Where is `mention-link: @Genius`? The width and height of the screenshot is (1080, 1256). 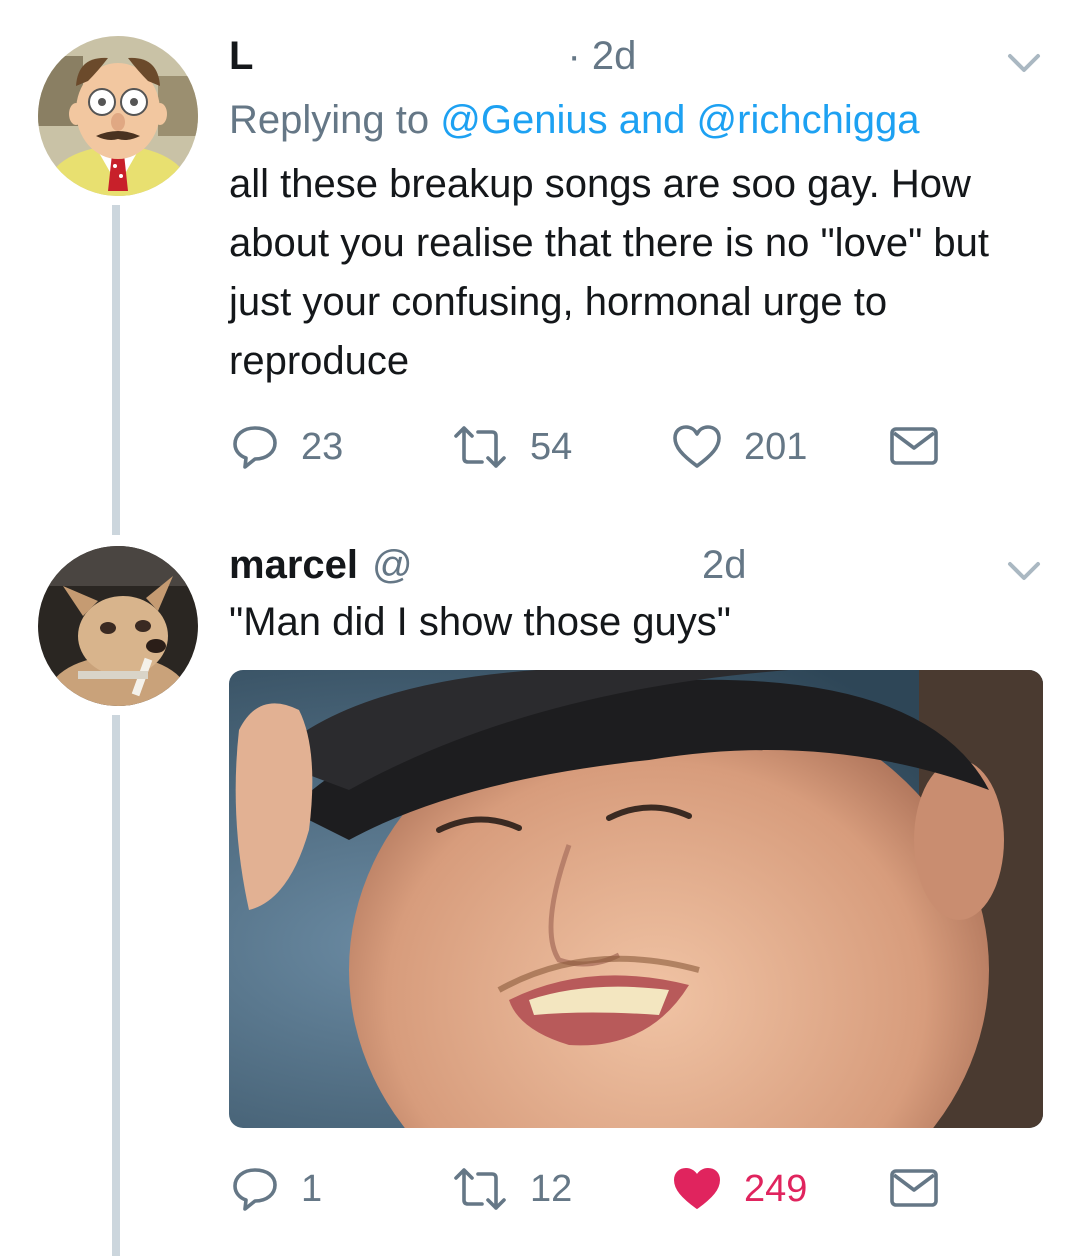 mention-link: @Genius is located at coordinates (523, 120).